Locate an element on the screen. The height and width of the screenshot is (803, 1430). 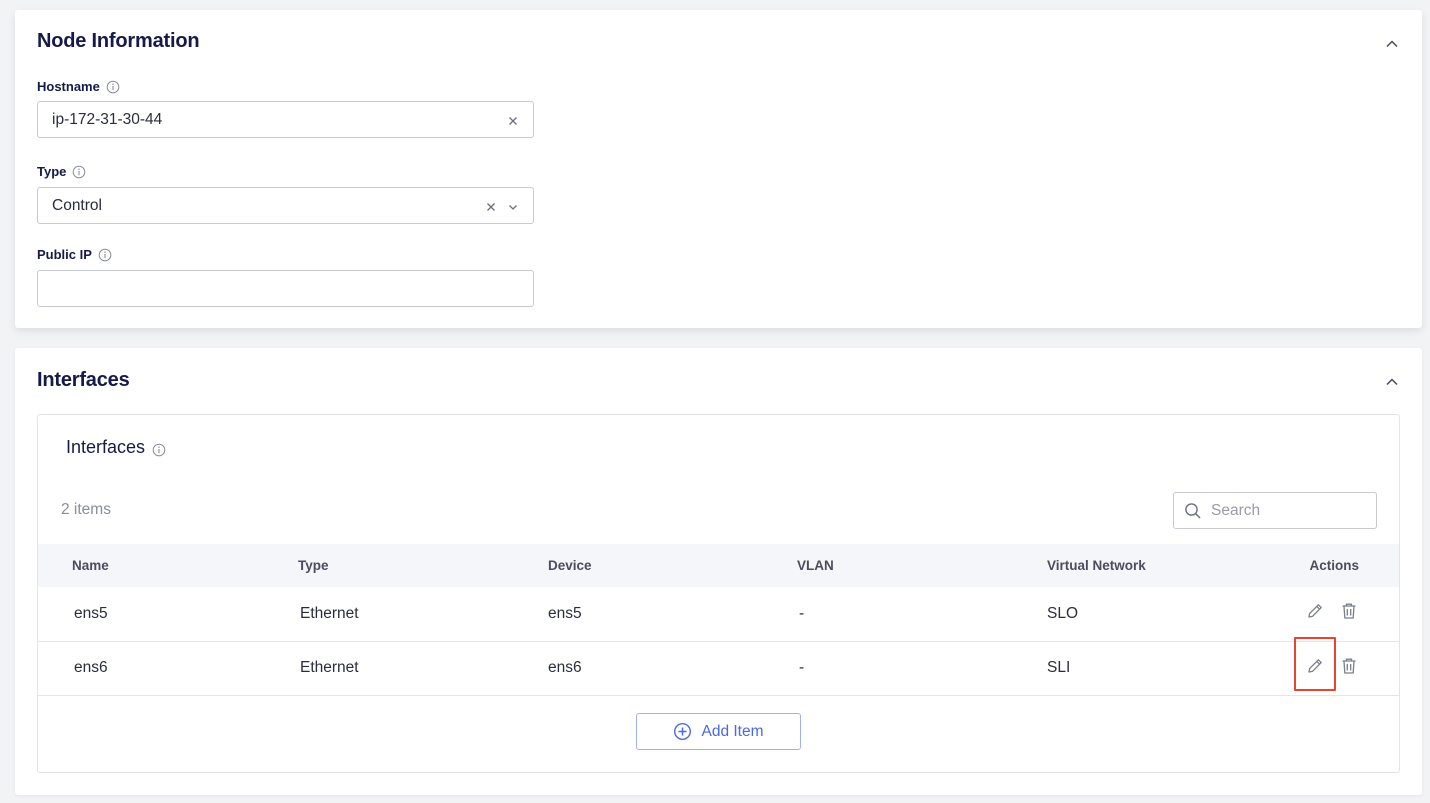
public-ip-label: Public IP is located at coordinates (74, 254).